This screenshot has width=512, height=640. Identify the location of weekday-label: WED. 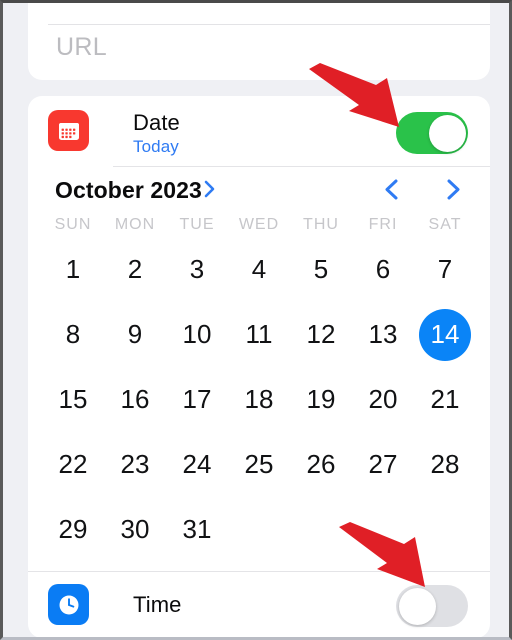
(259, 224).